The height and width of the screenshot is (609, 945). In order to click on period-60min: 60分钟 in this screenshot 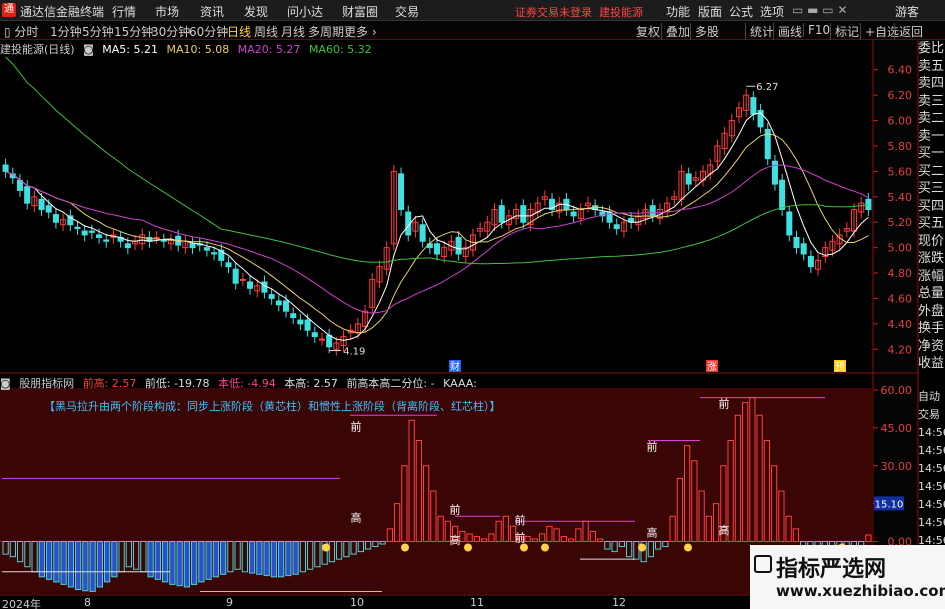, I will do `click(208, 31)`.